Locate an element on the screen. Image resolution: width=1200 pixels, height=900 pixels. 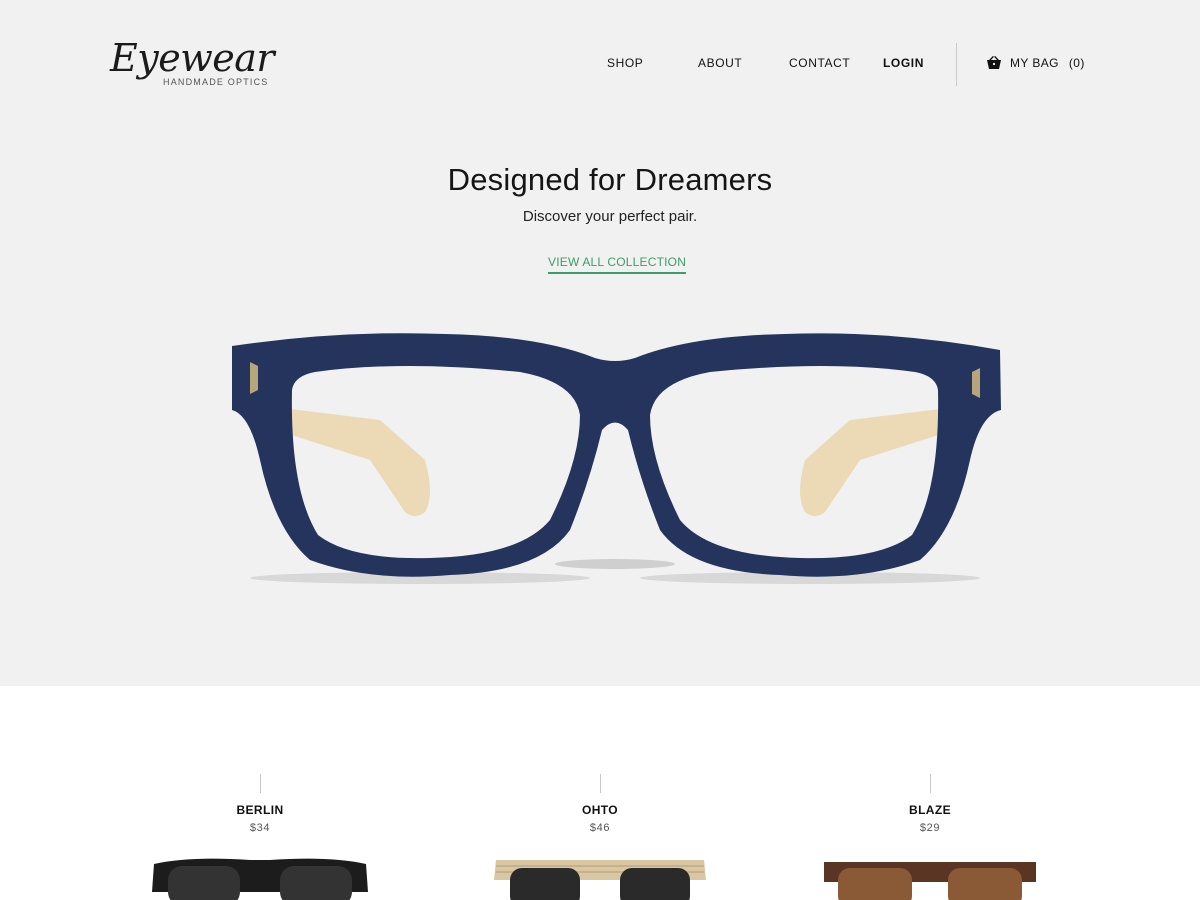
nav-shop-link: SHOP is located at coordinates (625, 63).